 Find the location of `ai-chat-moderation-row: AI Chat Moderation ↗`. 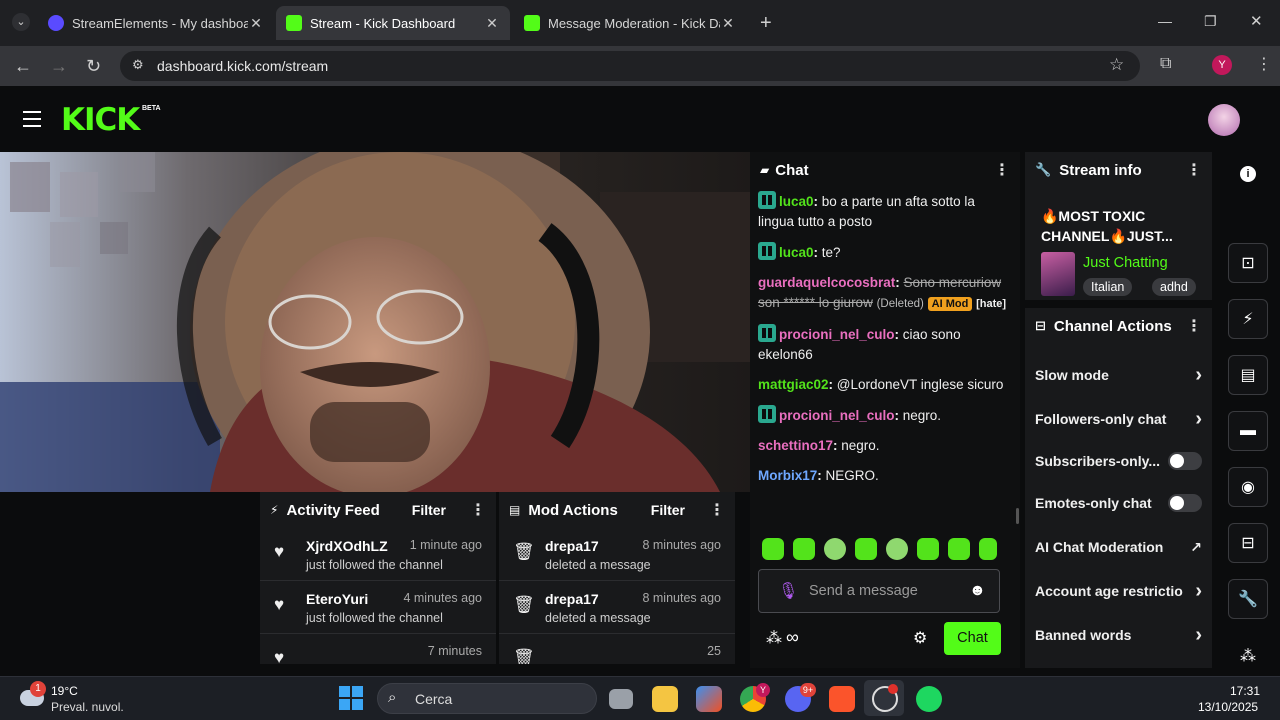

ai-chat-moderation-row: AI Chat Moderation ↗ is located at coordinates (1118, 547).